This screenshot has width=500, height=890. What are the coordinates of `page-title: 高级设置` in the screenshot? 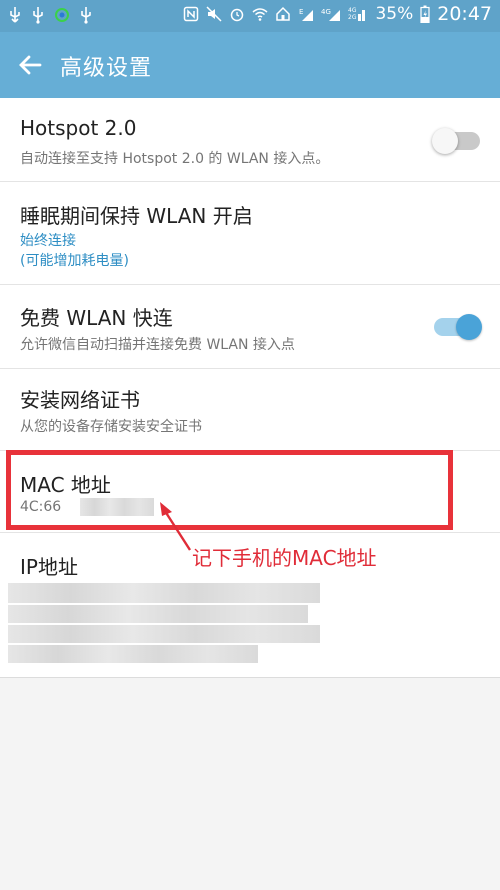 It's located at (106, 68).